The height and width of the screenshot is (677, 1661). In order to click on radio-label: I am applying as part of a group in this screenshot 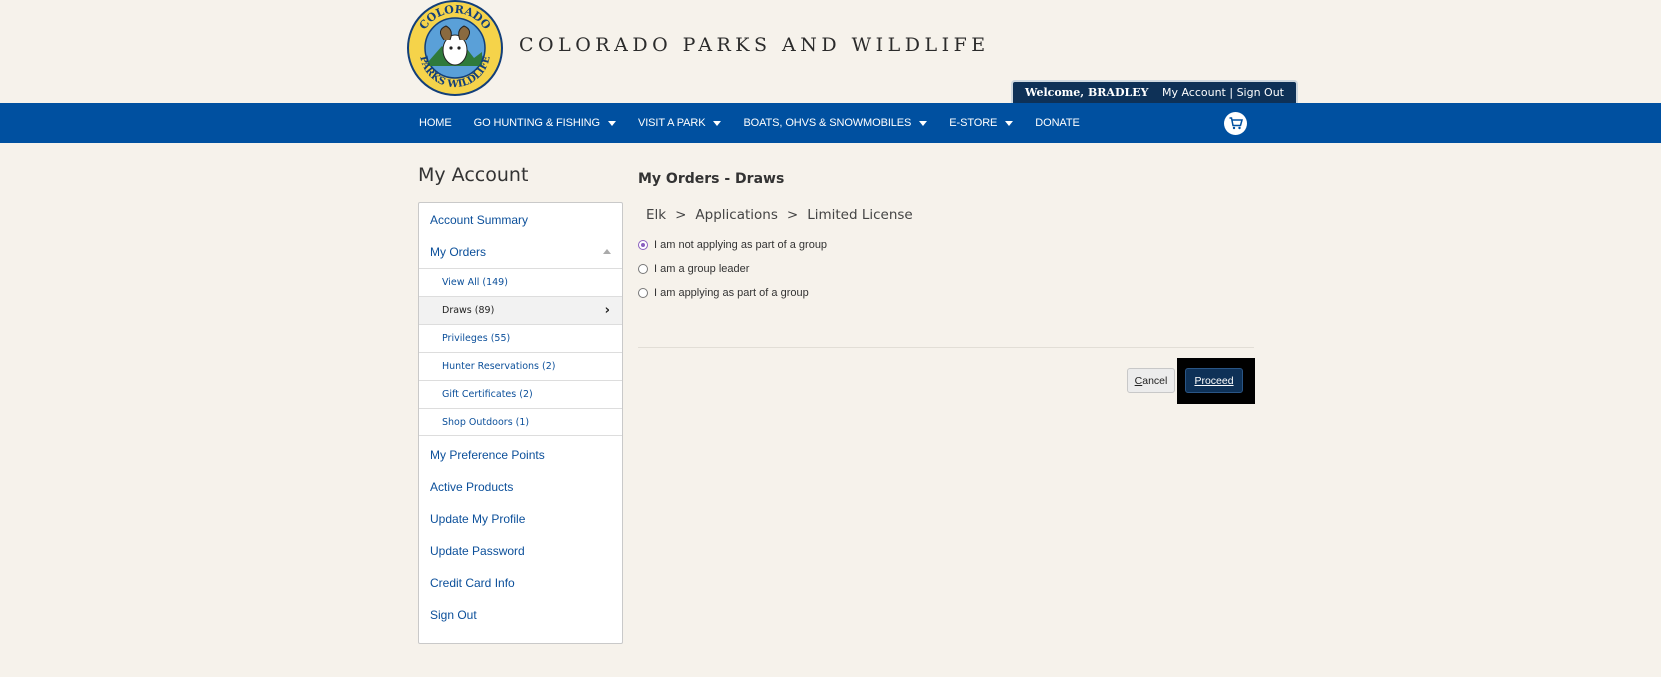, I will do `click(731, 293)`.